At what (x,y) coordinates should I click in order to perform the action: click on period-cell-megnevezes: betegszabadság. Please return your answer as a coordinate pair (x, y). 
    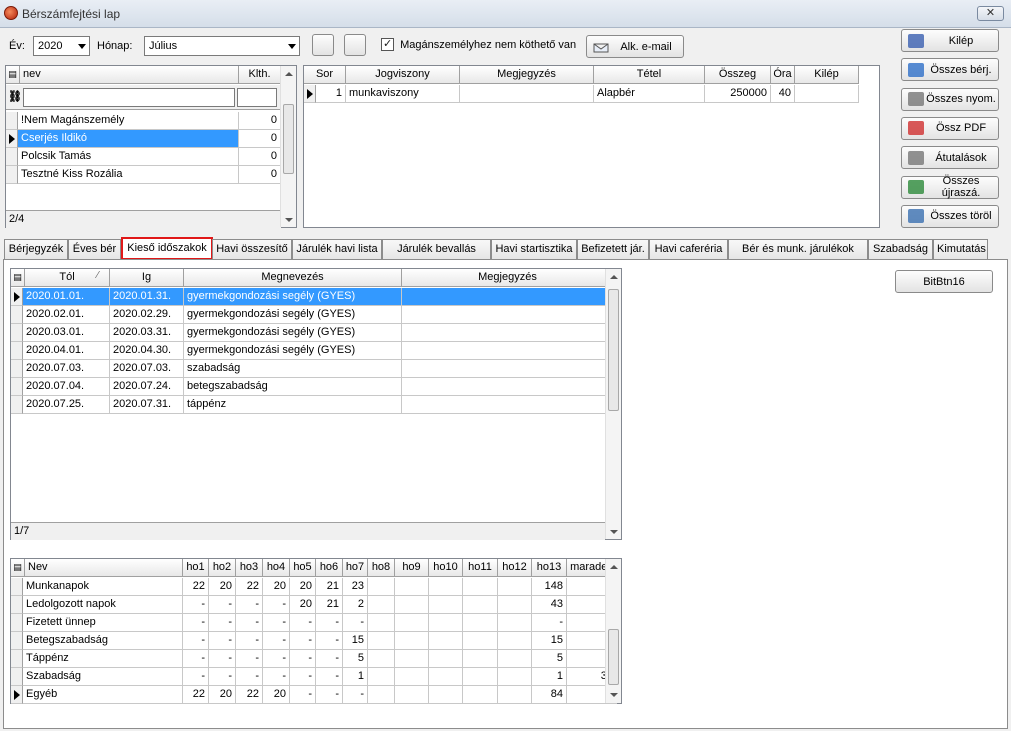
    Looking at the image, I should click on (293, 387).